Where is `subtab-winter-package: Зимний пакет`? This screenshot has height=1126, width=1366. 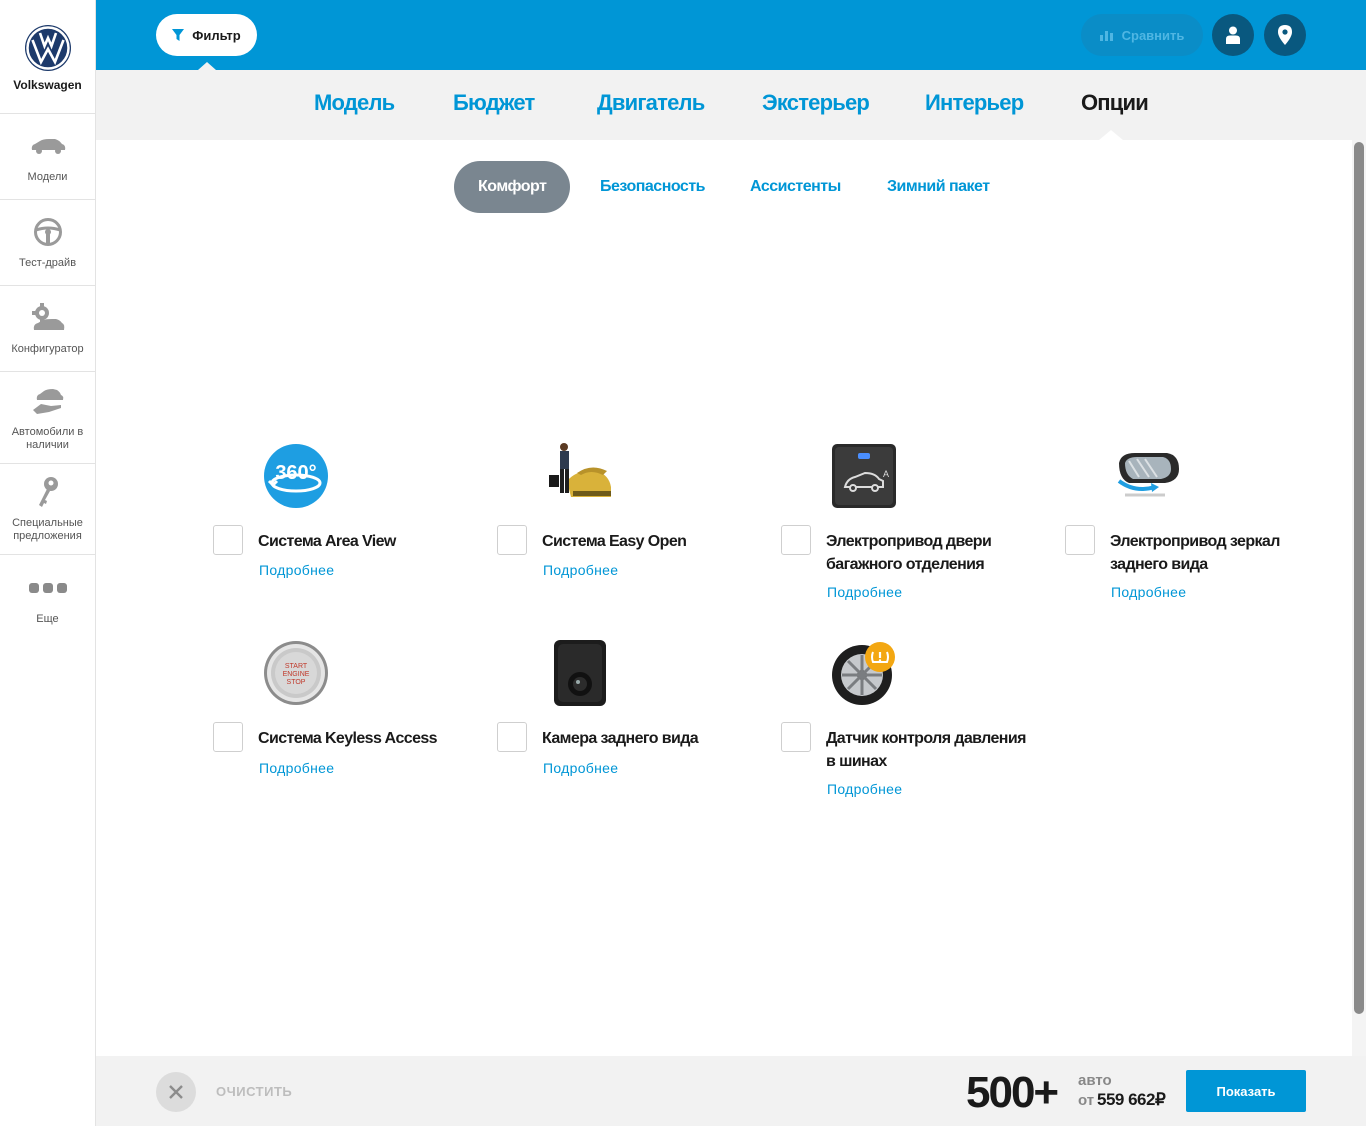
subtab-winter-package: Зимний пакет is located at coordinates (938, 187).